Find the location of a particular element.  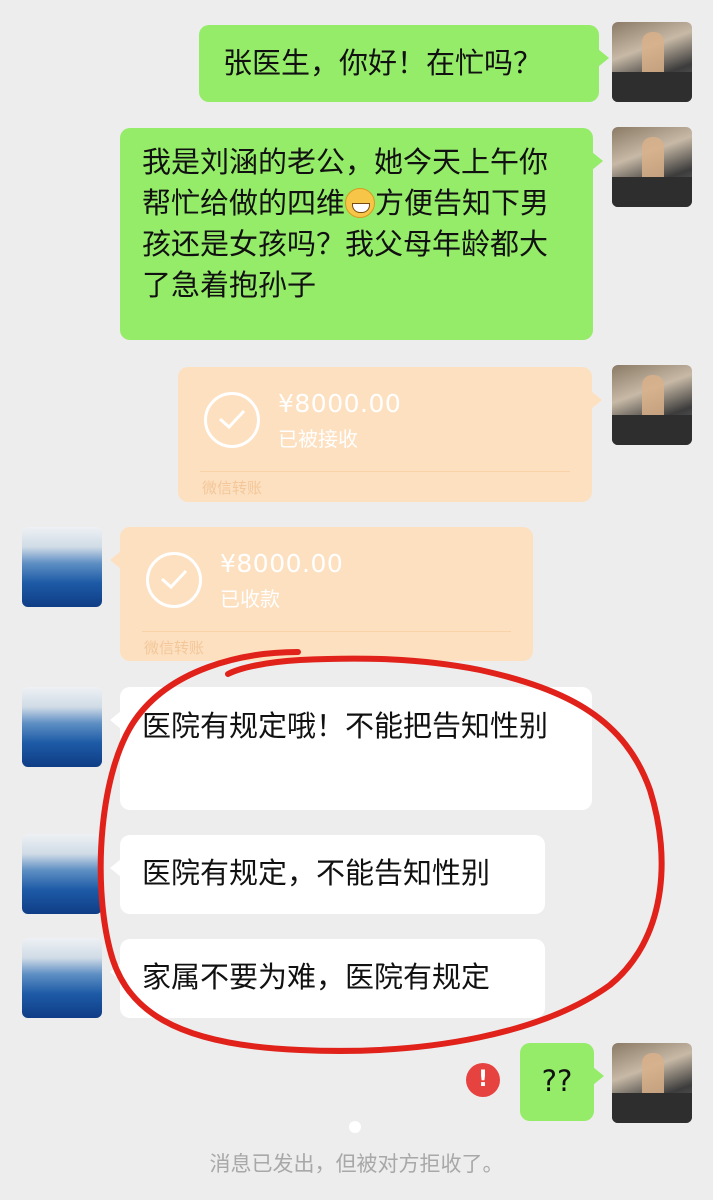

message-text: 张医生，你好！在忙吗？ is located at coordinates (383, 63).